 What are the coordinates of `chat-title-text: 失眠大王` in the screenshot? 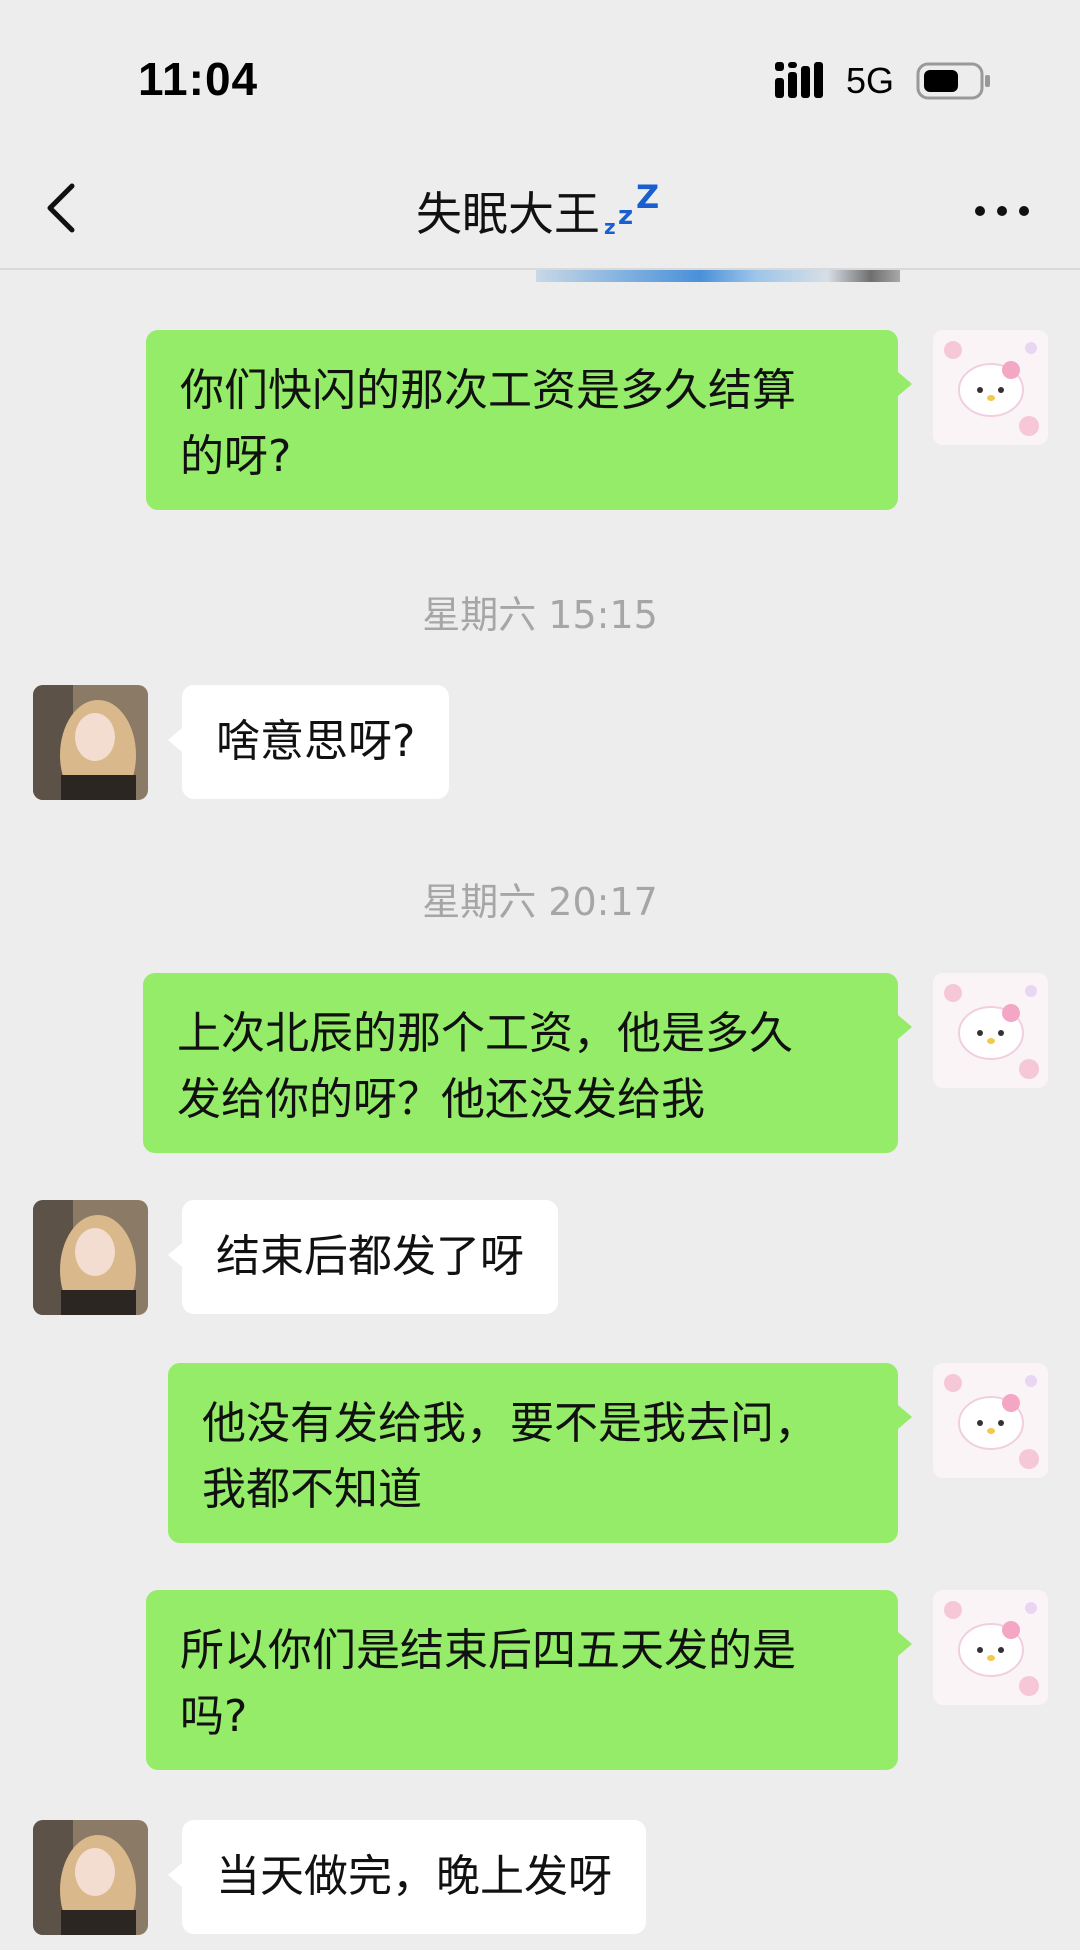 It's located at (508, 214).